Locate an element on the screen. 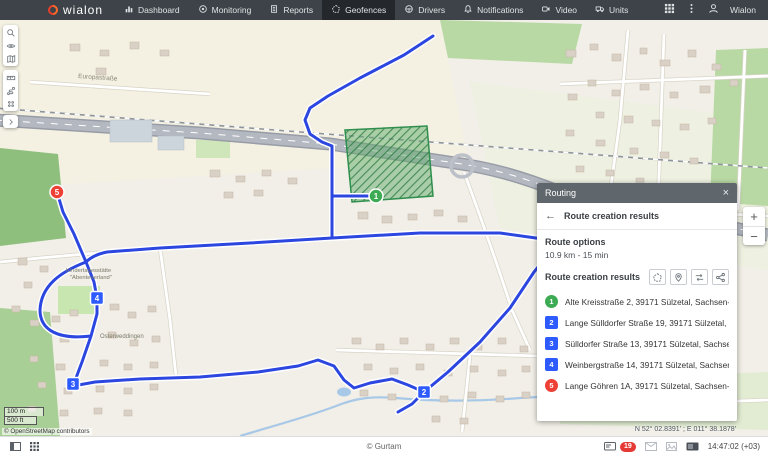  swap-arrows-icon is located at coordinates (699, 277).